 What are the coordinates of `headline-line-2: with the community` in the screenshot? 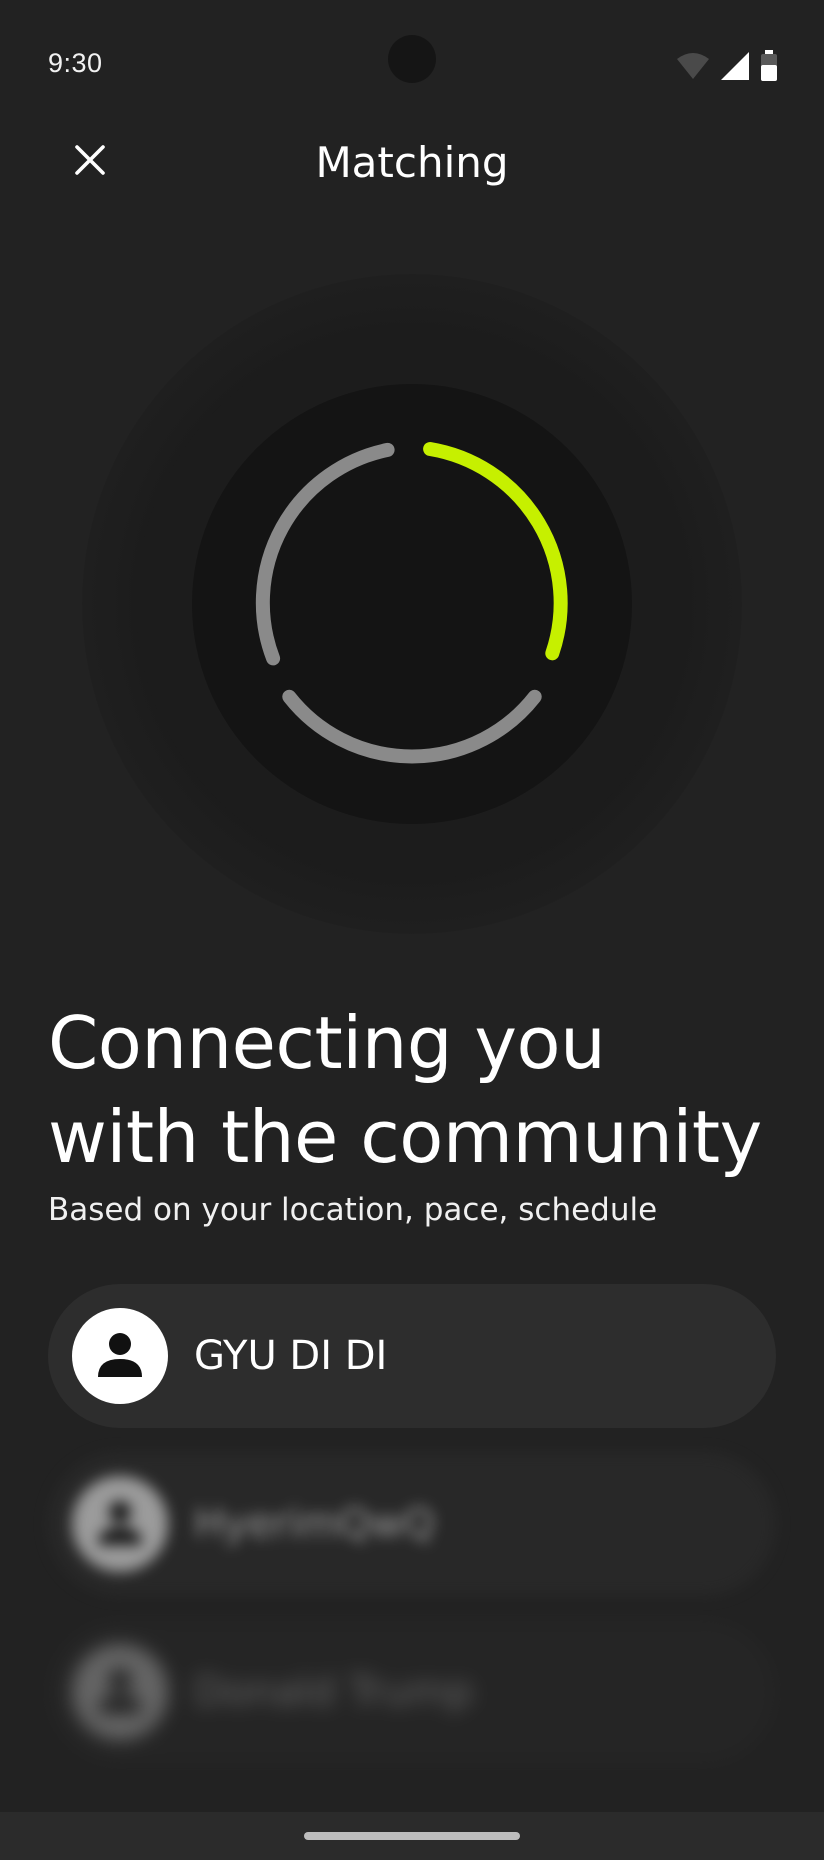 It's located at (405, 1137).